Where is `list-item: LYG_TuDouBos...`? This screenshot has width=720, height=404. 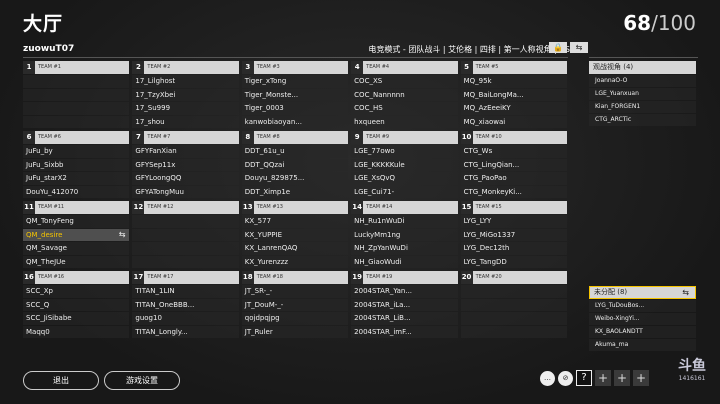 list-item: LYG_TuDouBos... is located at coordinates (642, 306).